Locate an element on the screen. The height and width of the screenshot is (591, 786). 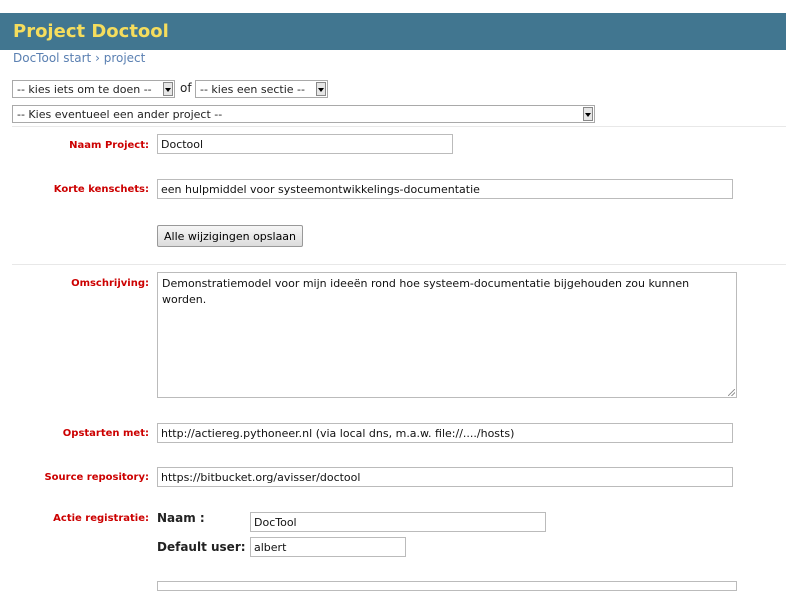
actie-naam-label: Naam : is located at coordinates (181, 518).